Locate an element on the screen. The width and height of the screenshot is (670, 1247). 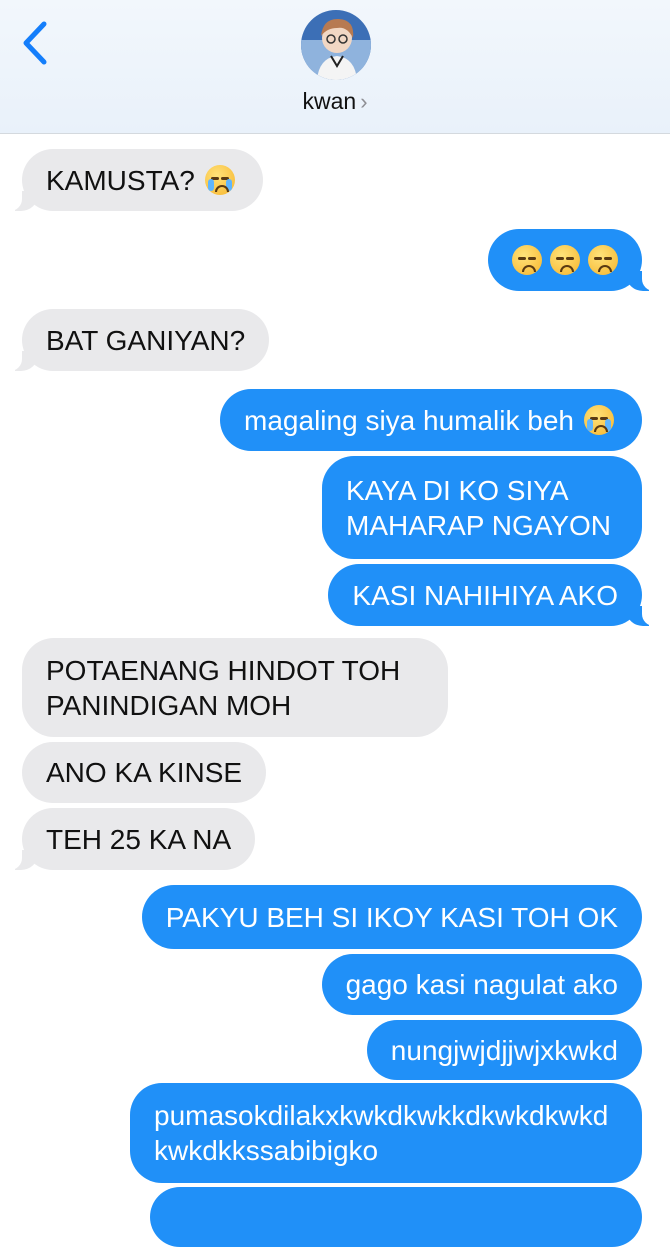
message-text: gago kasi nagulat ako is located at coordinates (481, 984).